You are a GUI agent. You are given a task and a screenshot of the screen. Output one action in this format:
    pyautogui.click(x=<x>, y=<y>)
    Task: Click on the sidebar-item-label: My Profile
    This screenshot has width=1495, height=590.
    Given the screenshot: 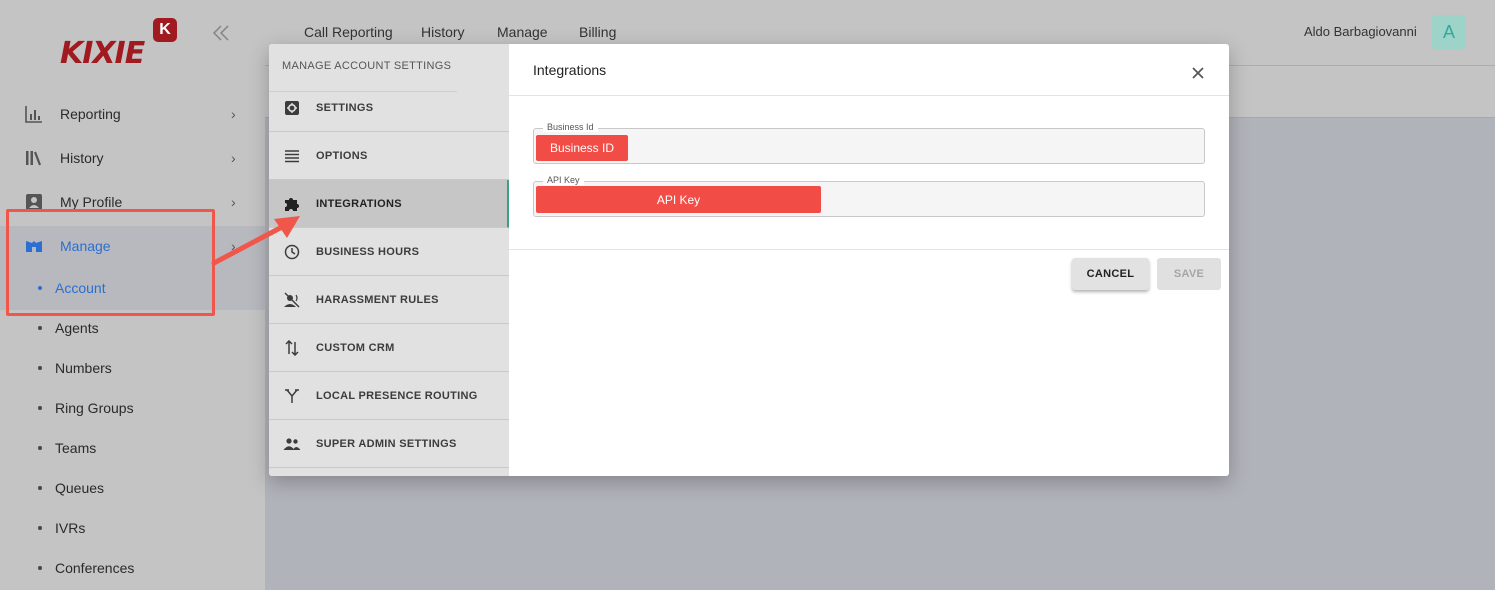 What is the action you would take?
    pyautogui.click(x=91, y=202)
    